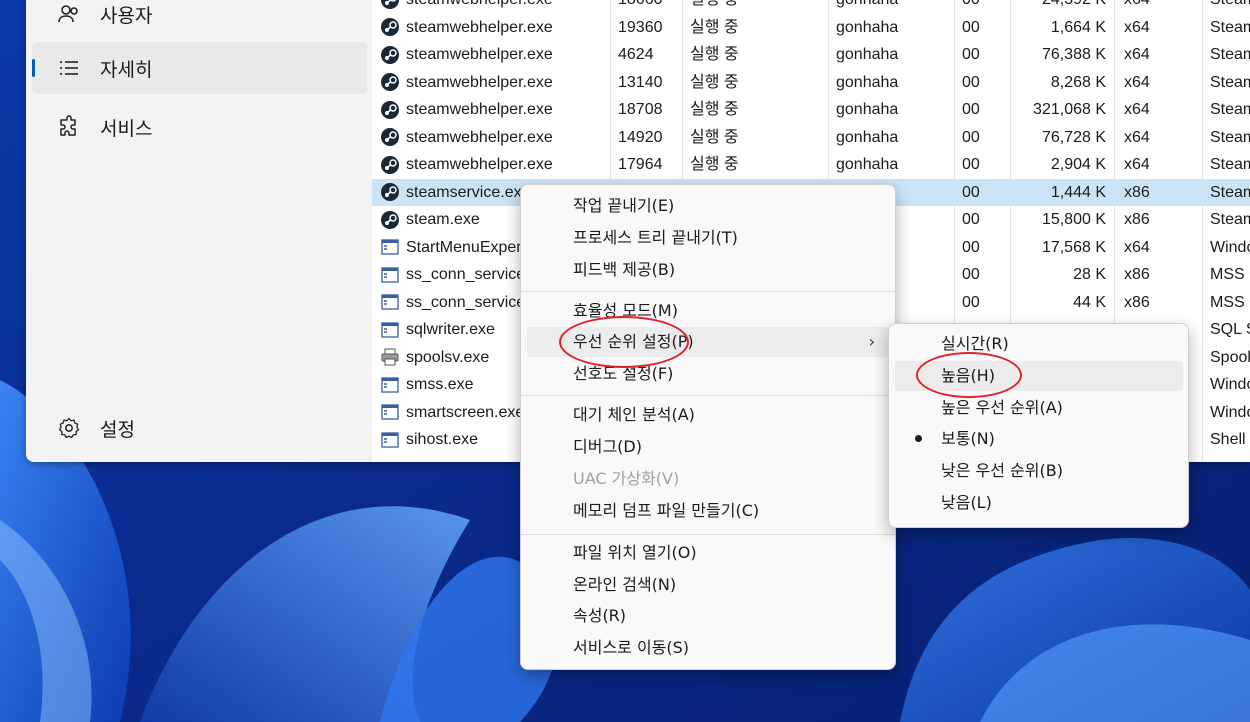  What do you see at coordinates (199, 428) in the screenshot?
I see `sidebar-item-settings: 설정` at bounding box center [199, 428].